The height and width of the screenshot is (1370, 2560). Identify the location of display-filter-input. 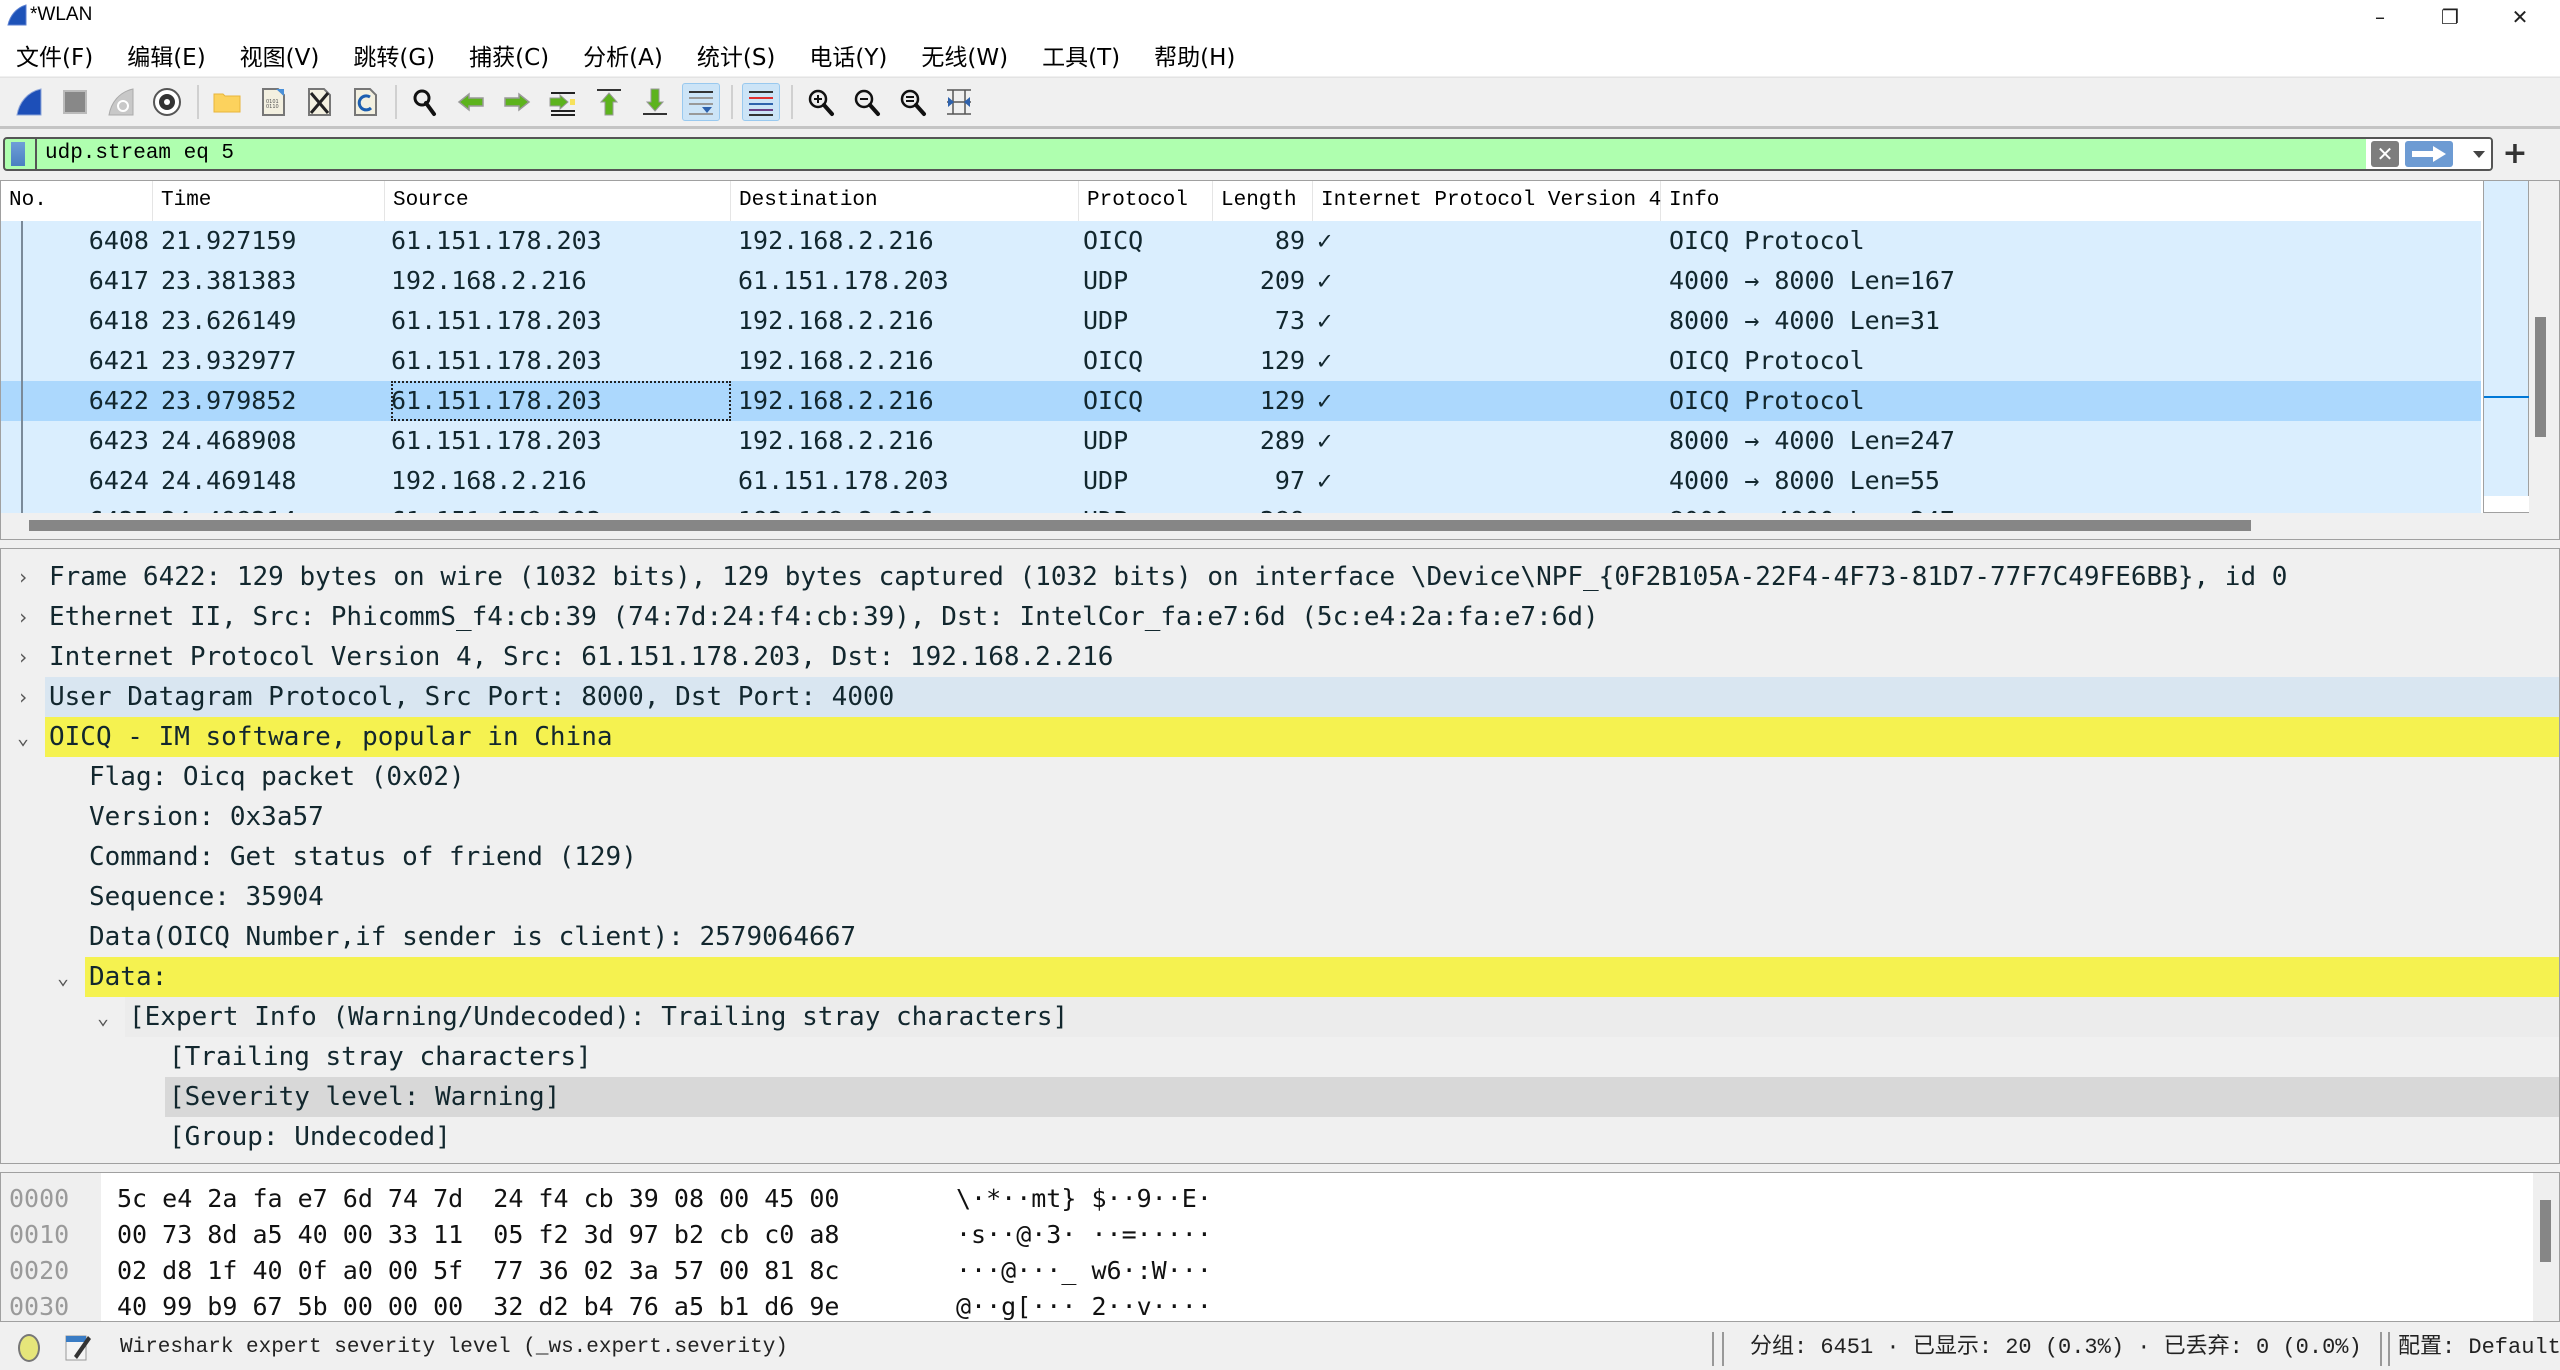
(1195, 154).